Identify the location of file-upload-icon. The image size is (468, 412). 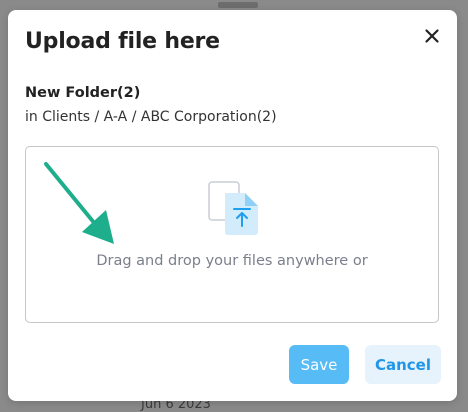
(233, 208).